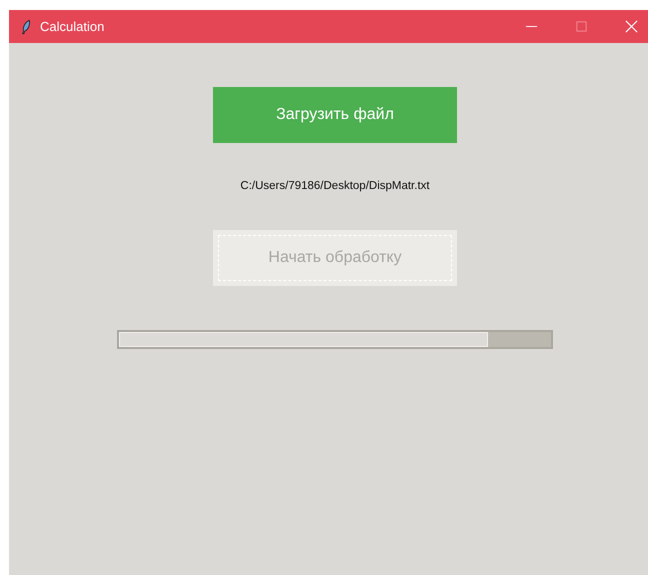 The image size is (648, 575). Describe the element at coordinates (72, 26) in the screenshot. I see `window-title: Calculation` at that location.